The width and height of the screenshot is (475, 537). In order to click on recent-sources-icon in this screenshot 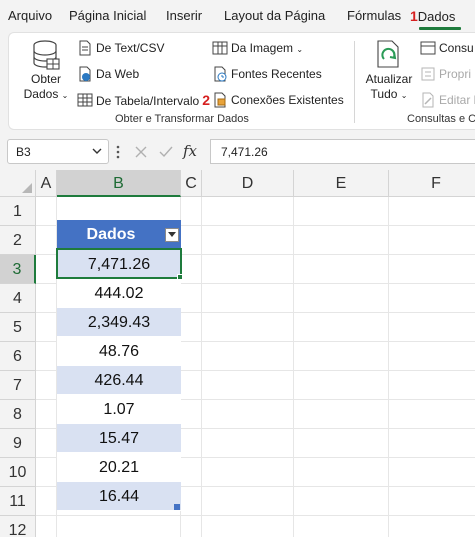, I will do `click(220, 74)`.